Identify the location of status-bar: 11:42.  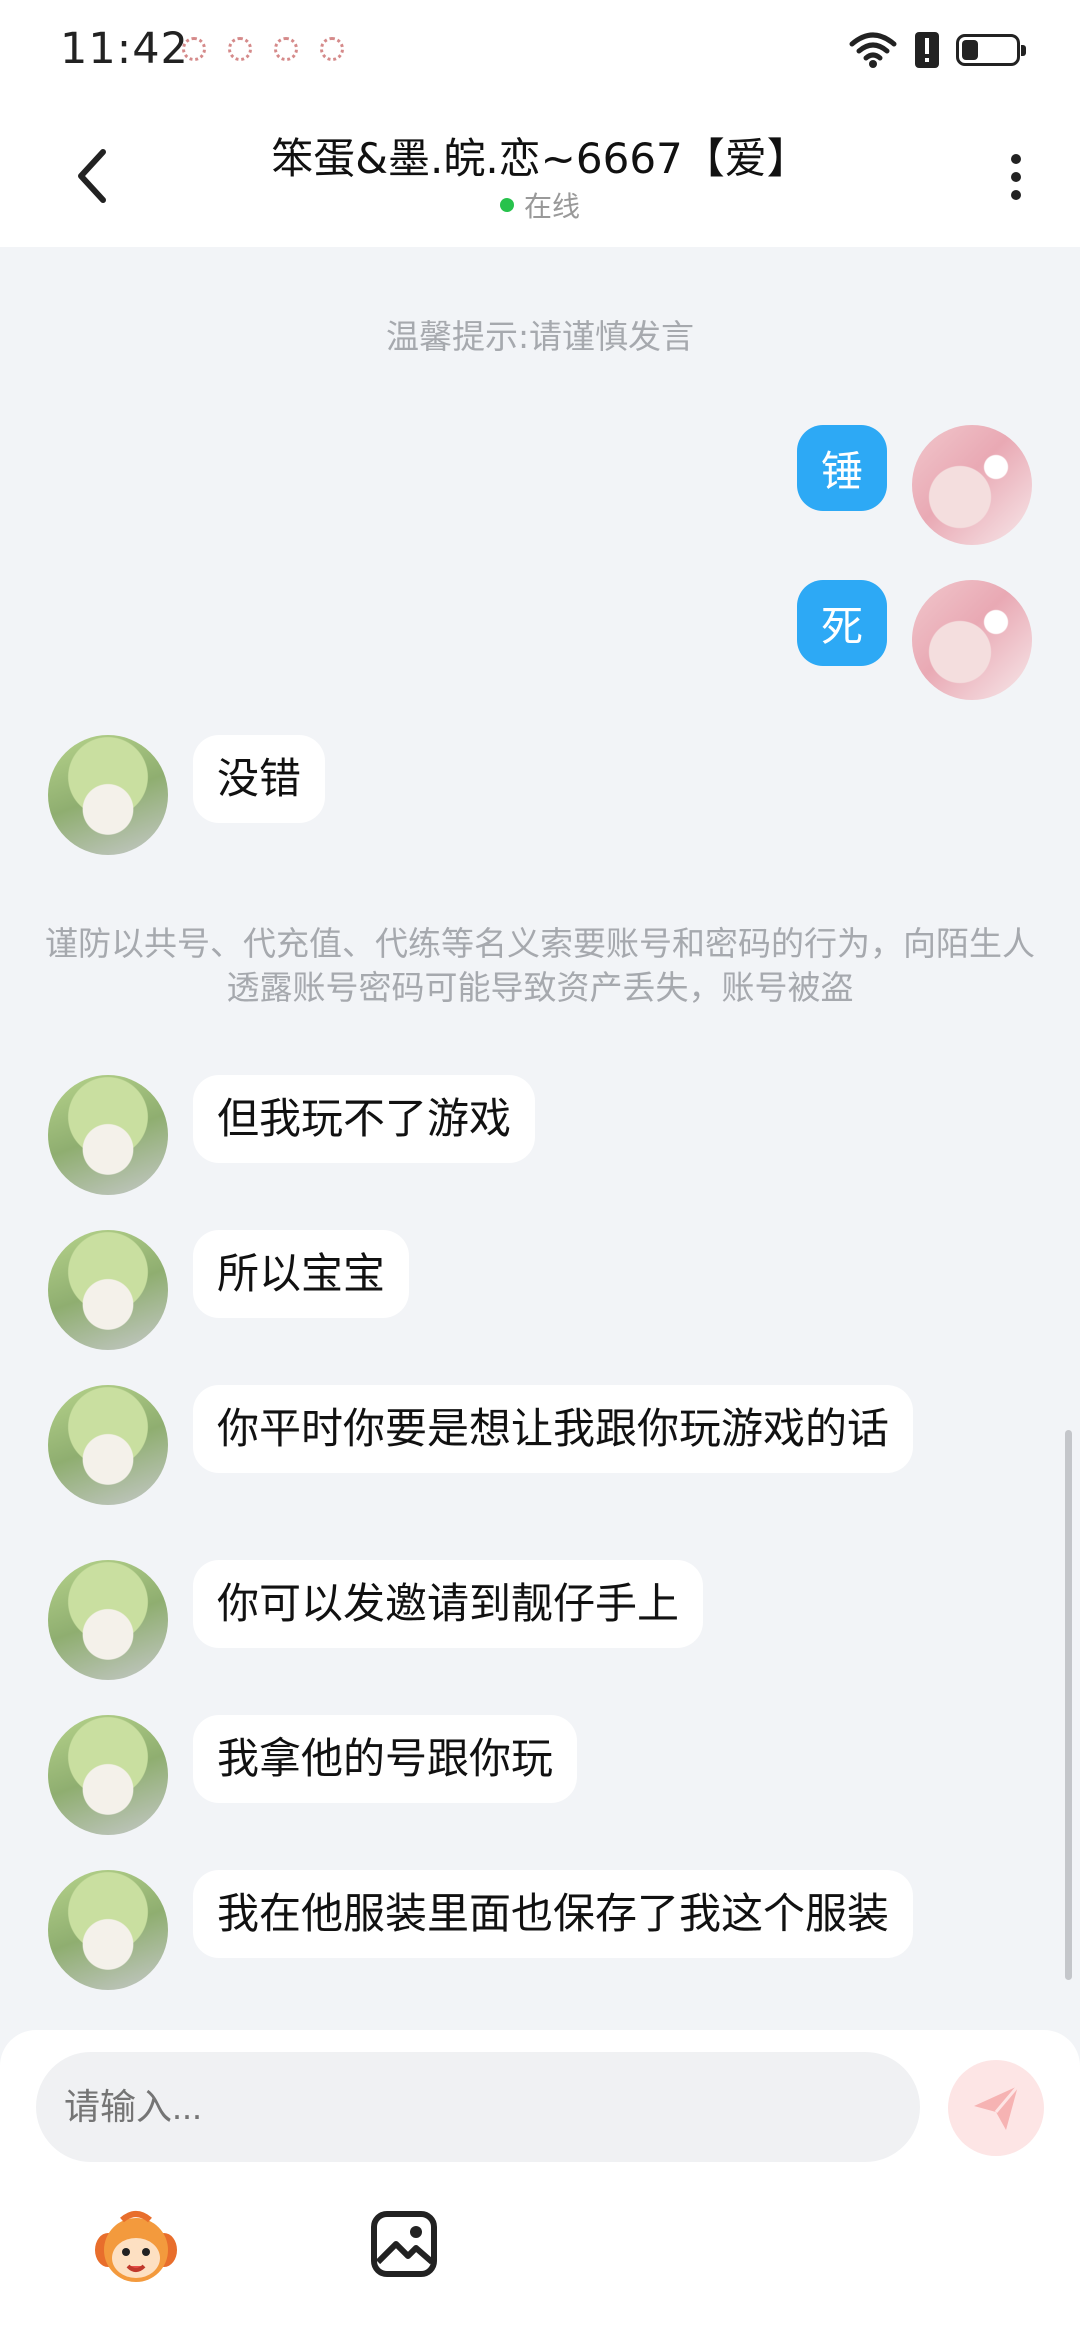
(540, 52).